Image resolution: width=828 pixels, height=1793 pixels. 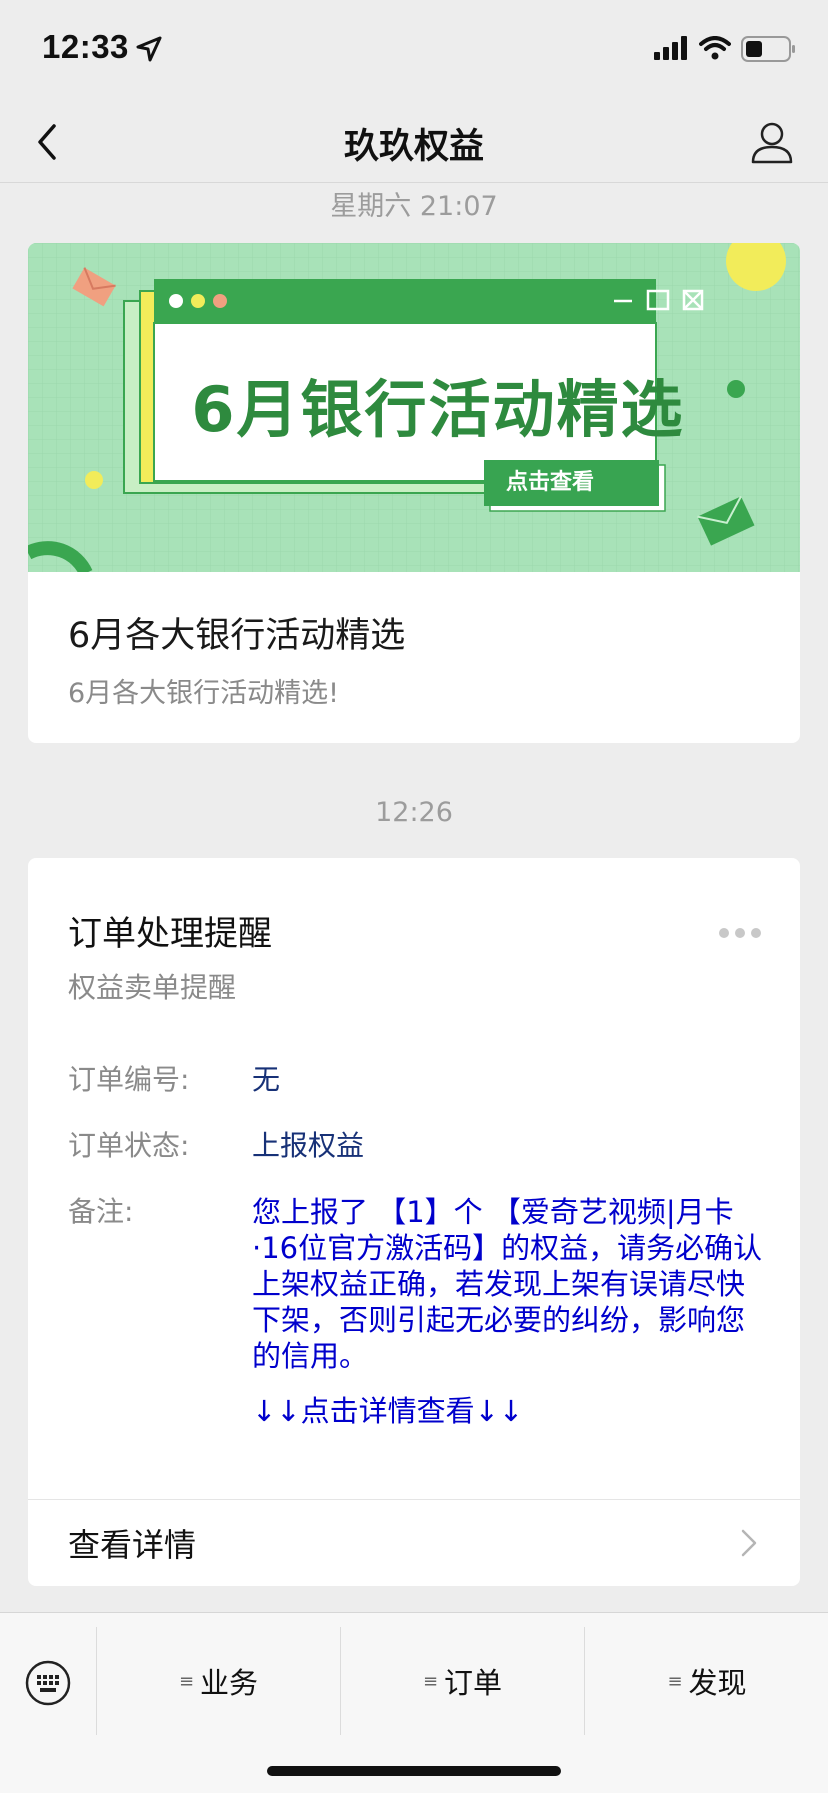 I want to click on keyboard-toggle-button, so click(x=48, y=1681).